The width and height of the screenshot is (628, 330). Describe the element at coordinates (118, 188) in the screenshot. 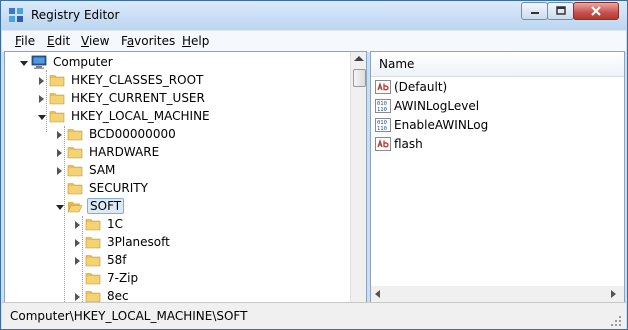

I see `tree-node-label: SECURITY` at that location.